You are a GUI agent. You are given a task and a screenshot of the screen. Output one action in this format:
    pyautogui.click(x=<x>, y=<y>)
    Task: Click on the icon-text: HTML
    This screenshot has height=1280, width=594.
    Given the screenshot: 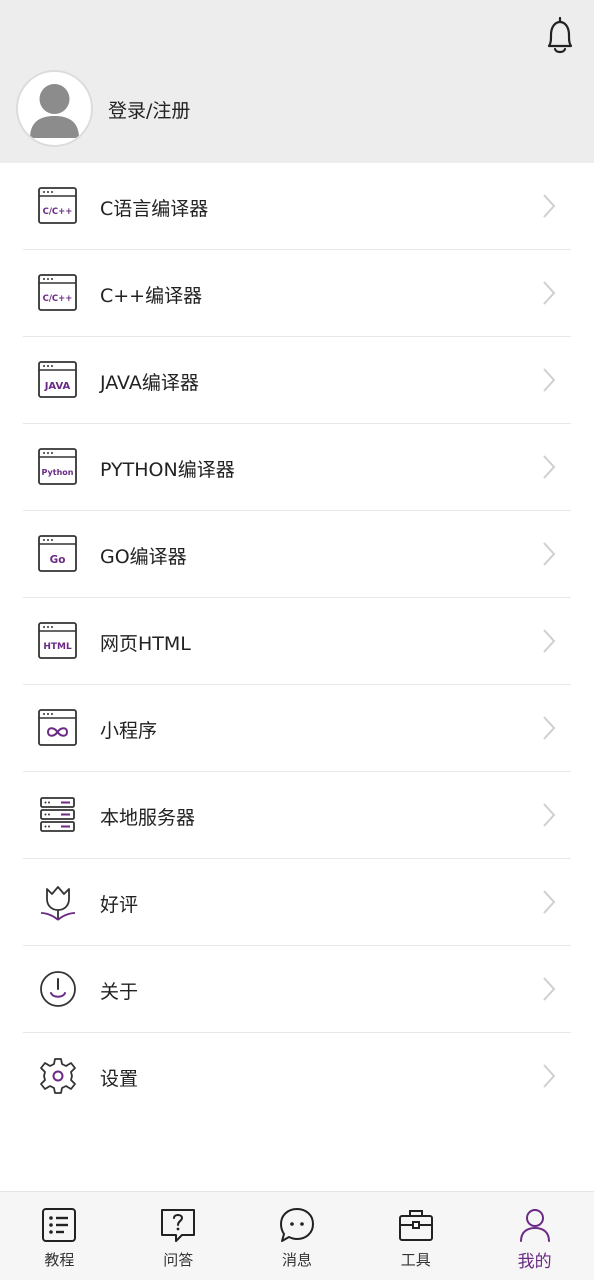 What is the action you would take?
    pyautogui.click(x=57, y=647)
    